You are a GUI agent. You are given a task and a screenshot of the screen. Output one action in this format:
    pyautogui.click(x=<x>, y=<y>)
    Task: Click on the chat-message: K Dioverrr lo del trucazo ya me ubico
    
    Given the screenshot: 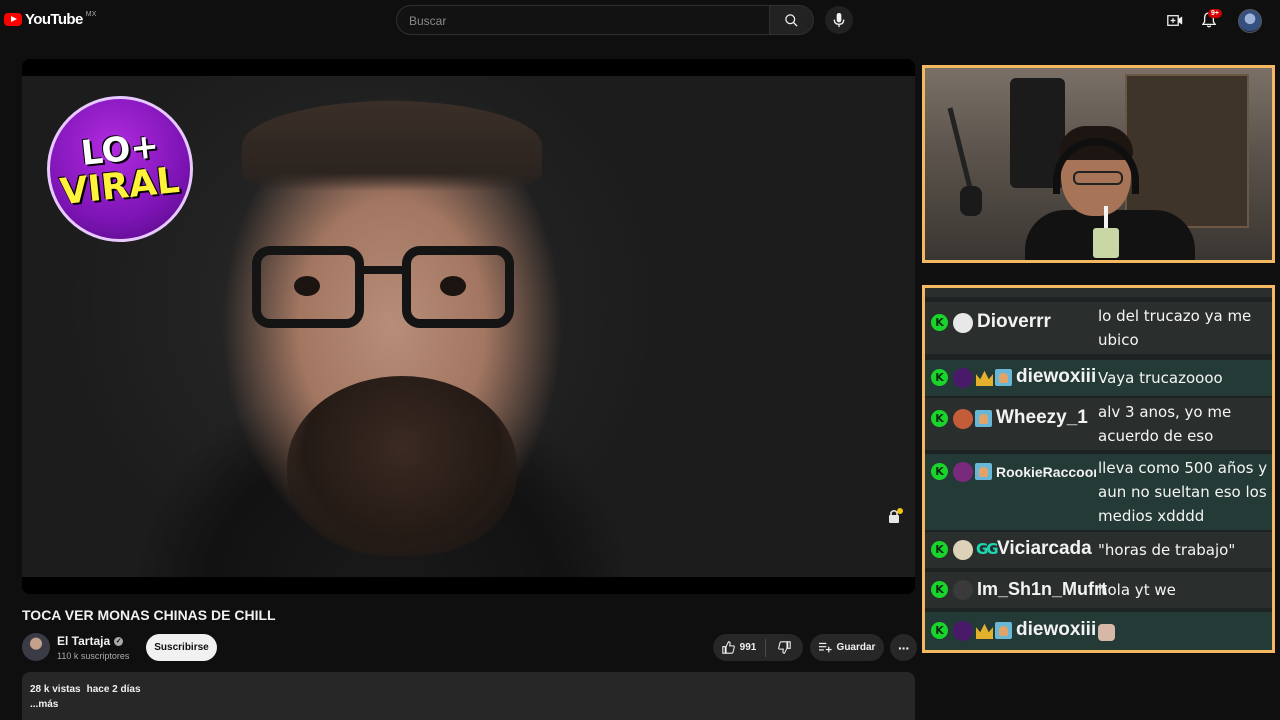 What is the action you would take?
    pyautogui.click(x=1098, y=328)
    